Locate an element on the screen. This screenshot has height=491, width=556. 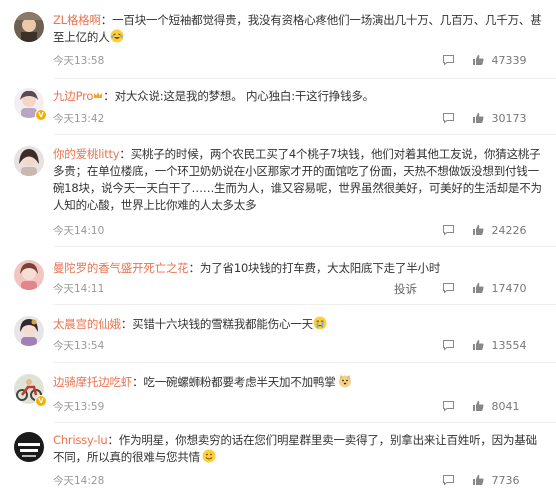
username-link: 太晨宫的仙娥 is located at coordinates (87, 324).